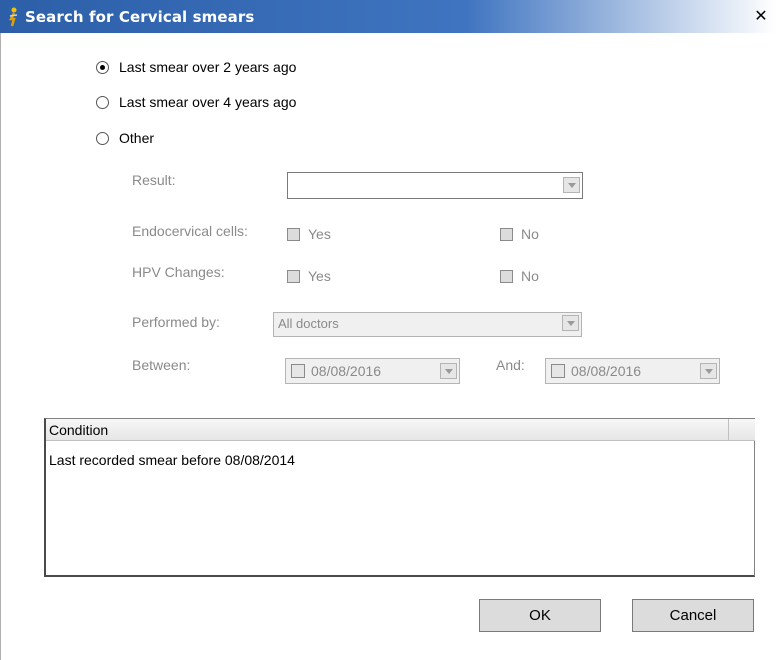 The height and width of the screenshot is (660, 776). I want to click on between-label: Between:, so click(161, 365).